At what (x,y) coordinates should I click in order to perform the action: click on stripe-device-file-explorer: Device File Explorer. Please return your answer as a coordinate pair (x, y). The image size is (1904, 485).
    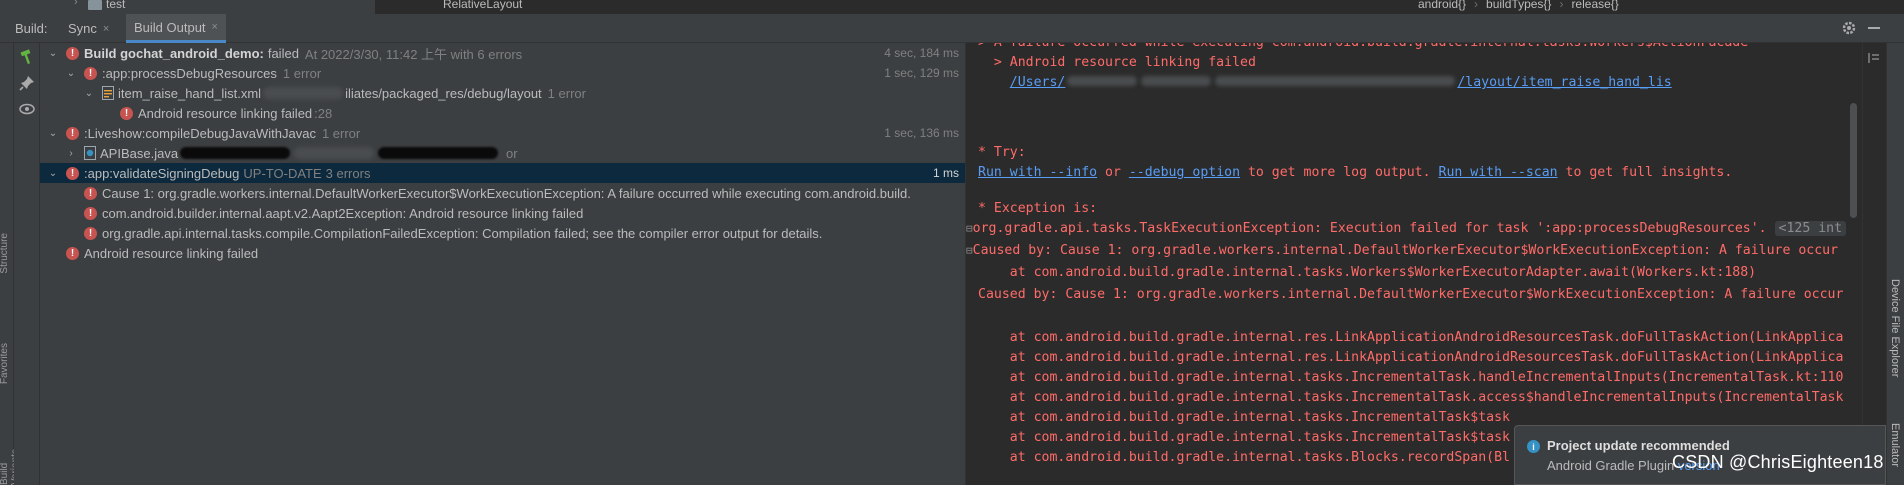
    Looking at the image, I should click on (1895, 328).